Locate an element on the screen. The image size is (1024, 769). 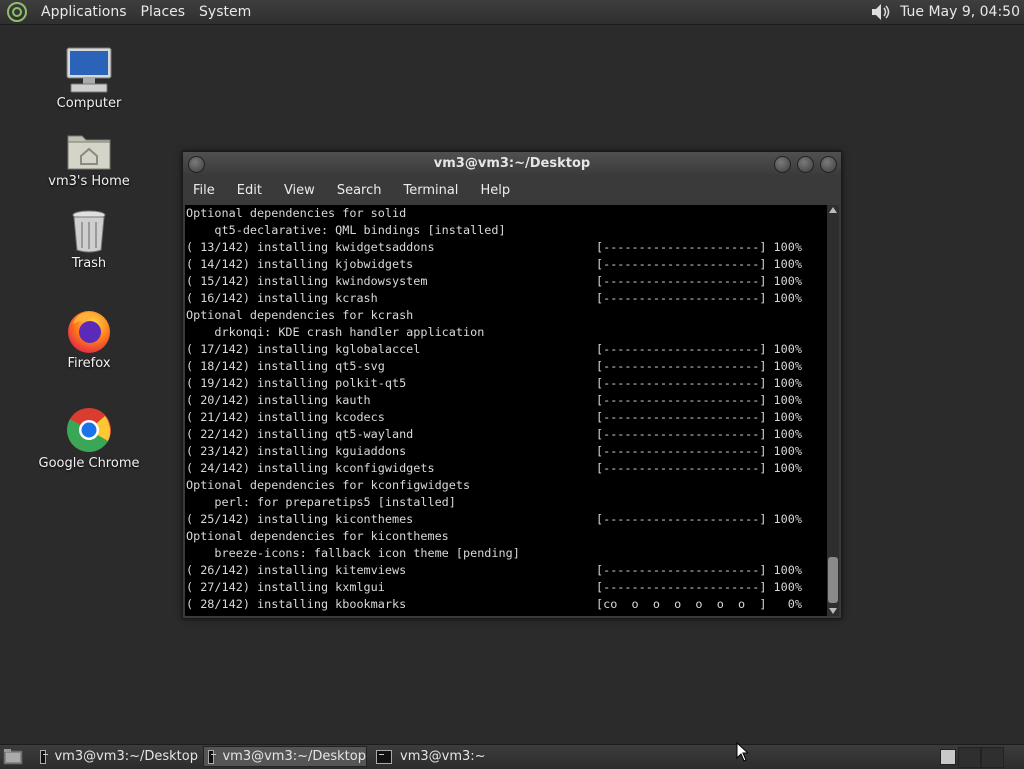
maximize-button is located at coordinates (805, 164).